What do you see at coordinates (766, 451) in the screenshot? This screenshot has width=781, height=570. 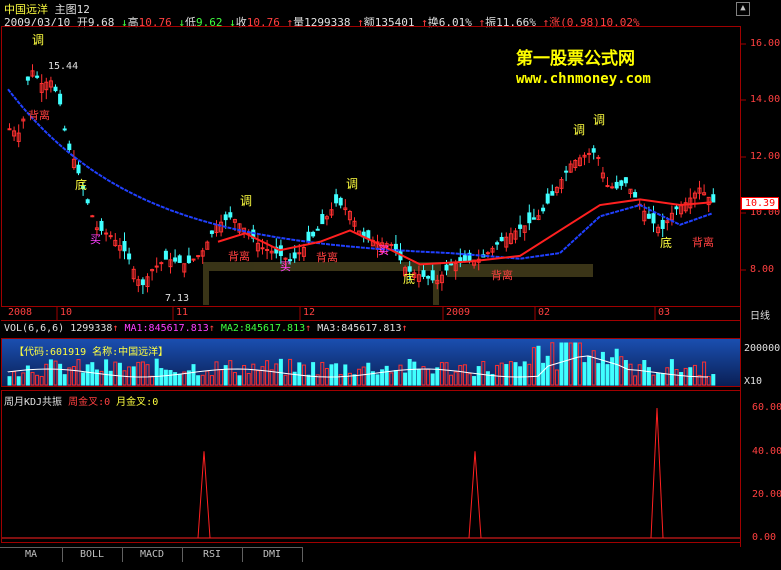 I see `kdj-axis-label: 40.00` at bounding box center [766, 451].